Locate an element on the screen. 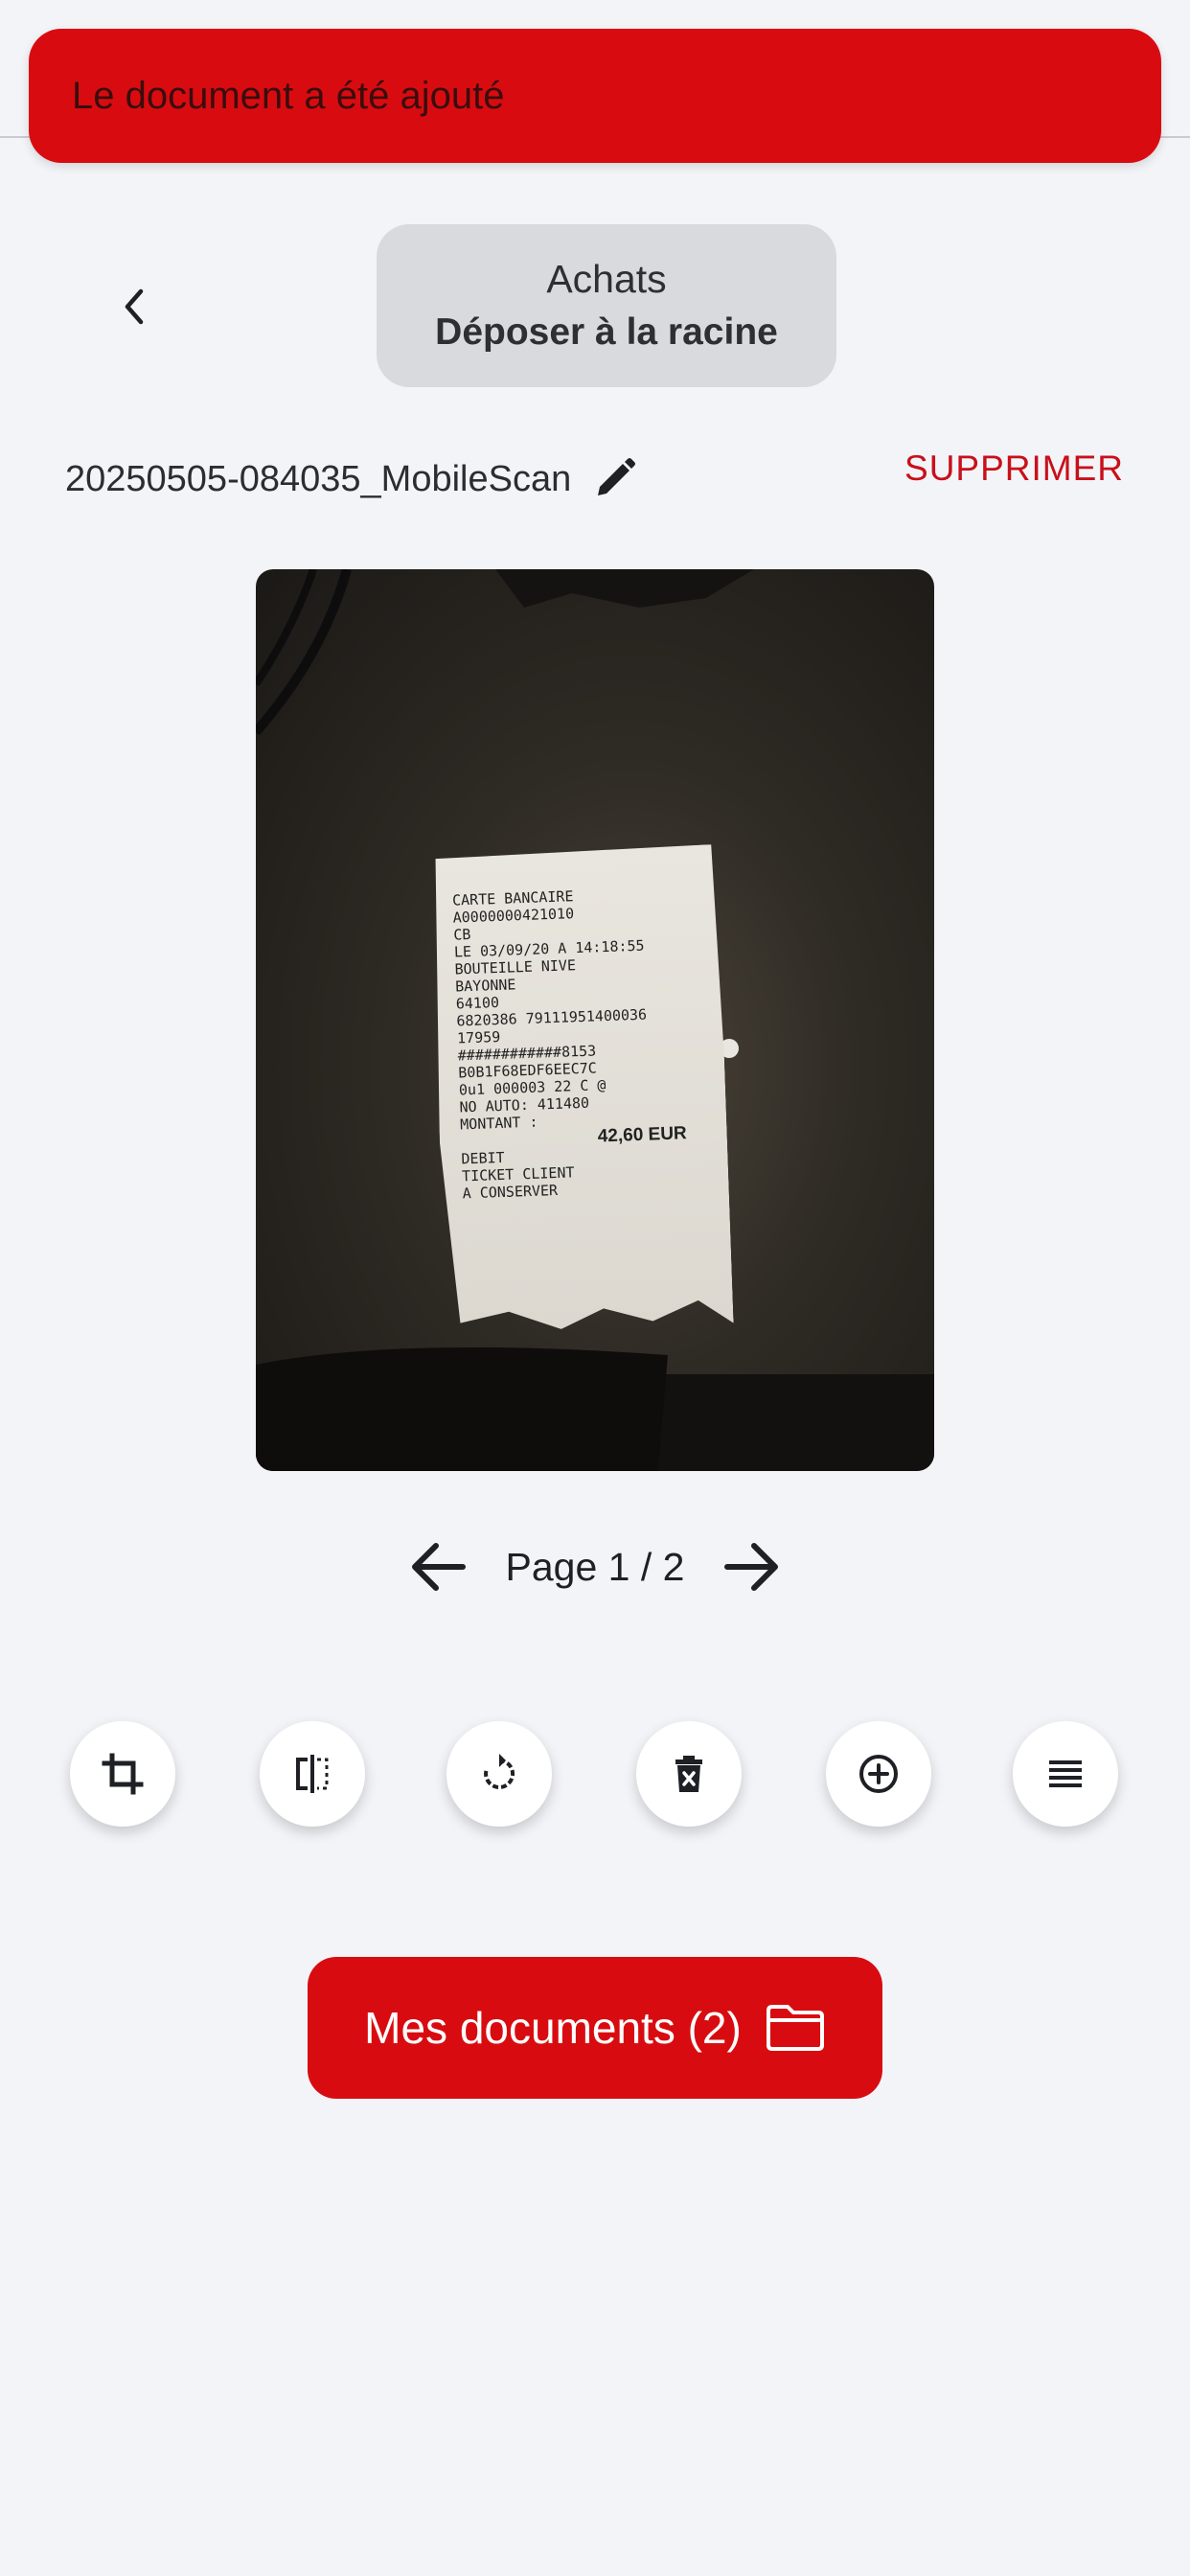  next-page-button is located at coordinates (753, 1566).